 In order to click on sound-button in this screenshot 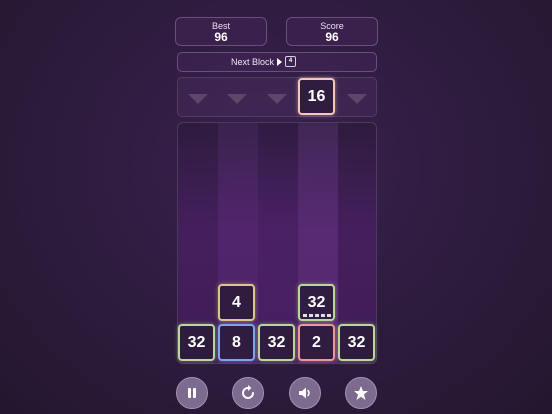, I will do `click(305, 393)`.